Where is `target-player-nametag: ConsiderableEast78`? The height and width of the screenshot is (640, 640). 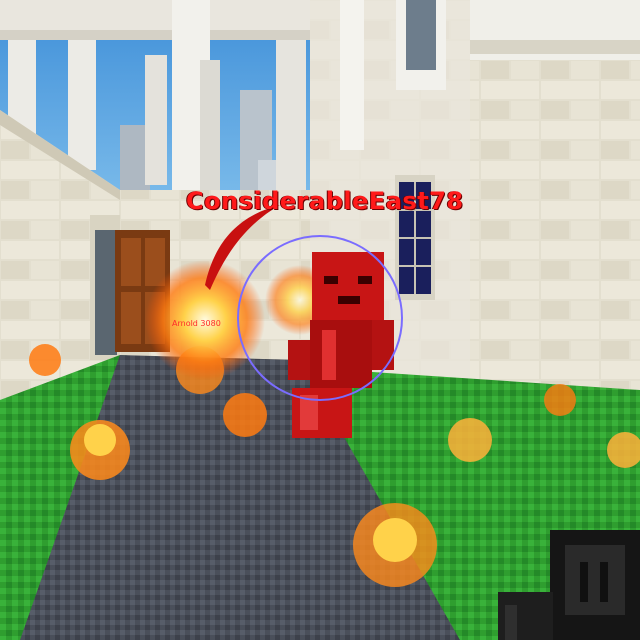 target-player-nametag: ConsiderableEast78 is located at coordinates (325, 201).